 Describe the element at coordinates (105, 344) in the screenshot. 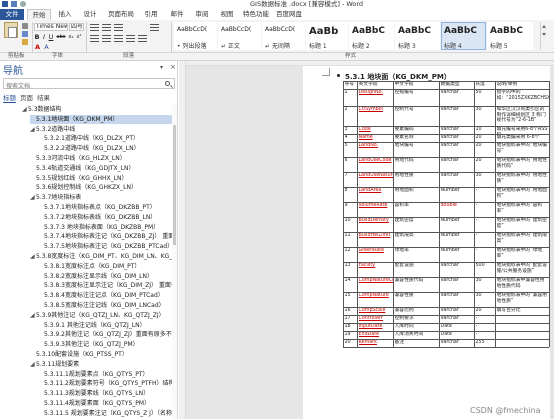

I see `nav-heading-item: 5.3.9.3其他注记（KG_QTZJ_PM）` at that location.